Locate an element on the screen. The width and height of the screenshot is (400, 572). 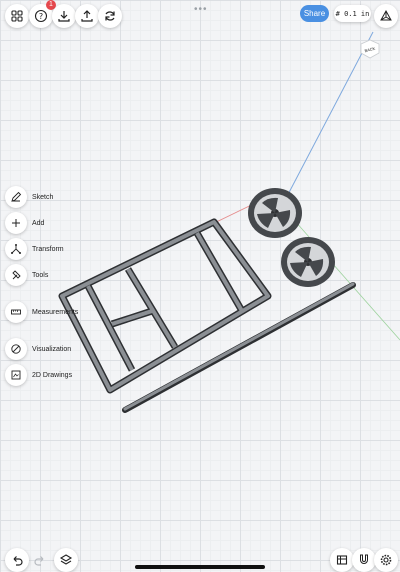
view-cube: BACK is located at coordinates (370, 49).